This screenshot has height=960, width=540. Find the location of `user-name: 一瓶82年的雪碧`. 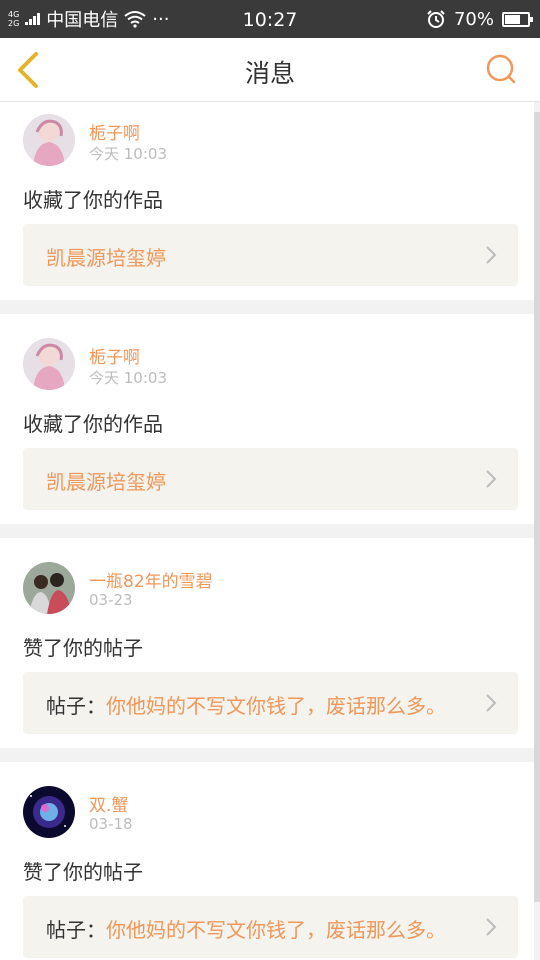

user-name: 一瓶82年的雪碧 is located at coordinates (151, 579).